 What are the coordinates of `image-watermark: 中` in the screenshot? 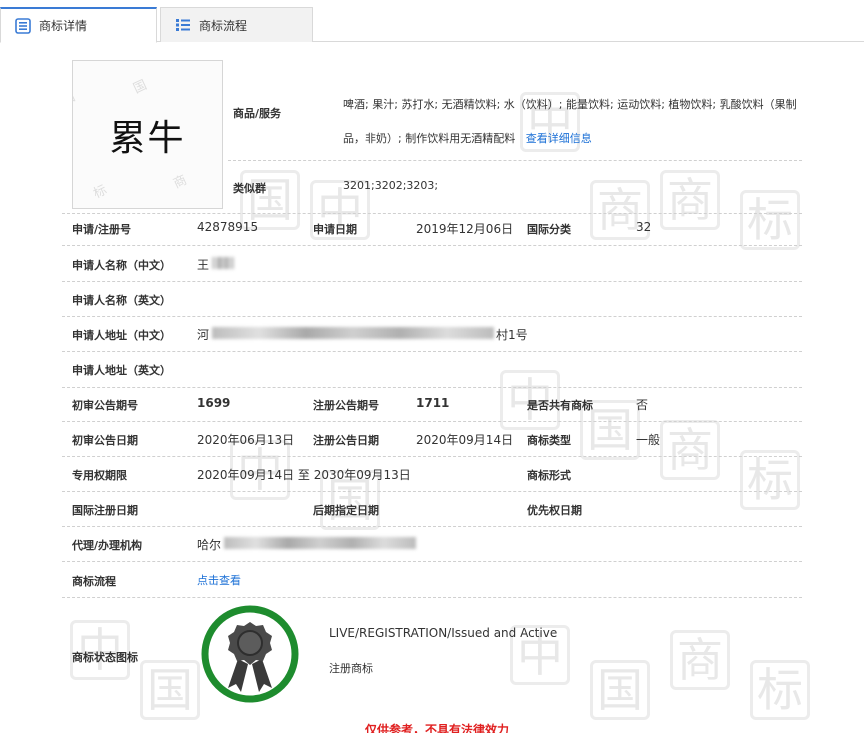 It's located at (76, 102).